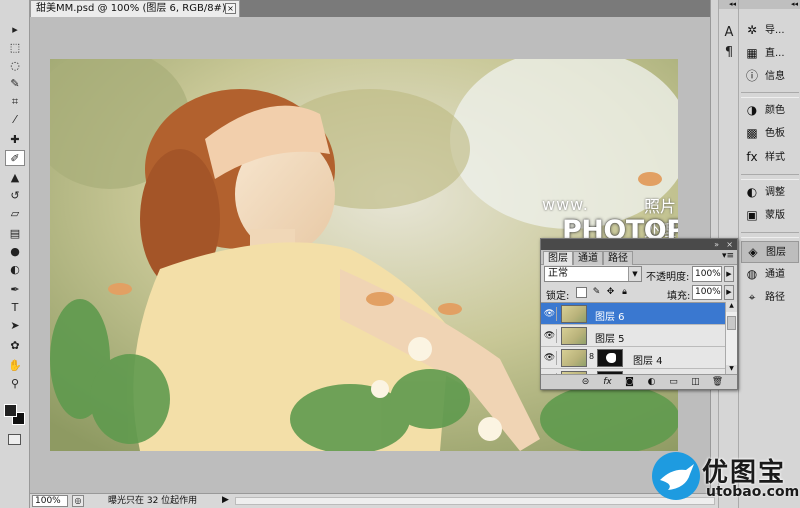  What do you see at coordinates (707, 292) in the screenshot?
I see `fill-field: 100%` at bounding box center [707, 292].